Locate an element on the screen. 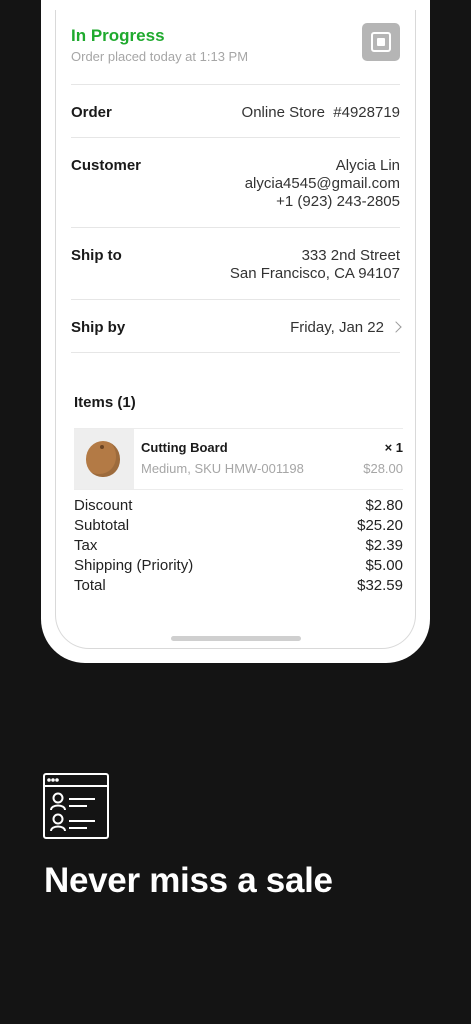 The image size is (471, 1024). order-label: Order is located at coordinates (91, 112).